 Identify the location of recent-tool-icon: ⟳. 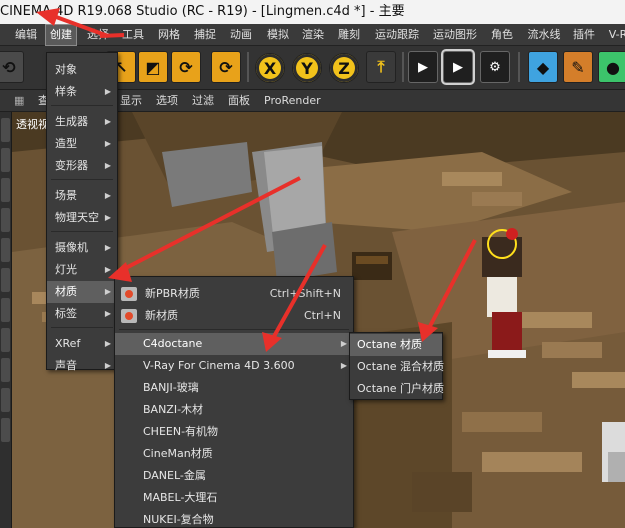
(226, 67).